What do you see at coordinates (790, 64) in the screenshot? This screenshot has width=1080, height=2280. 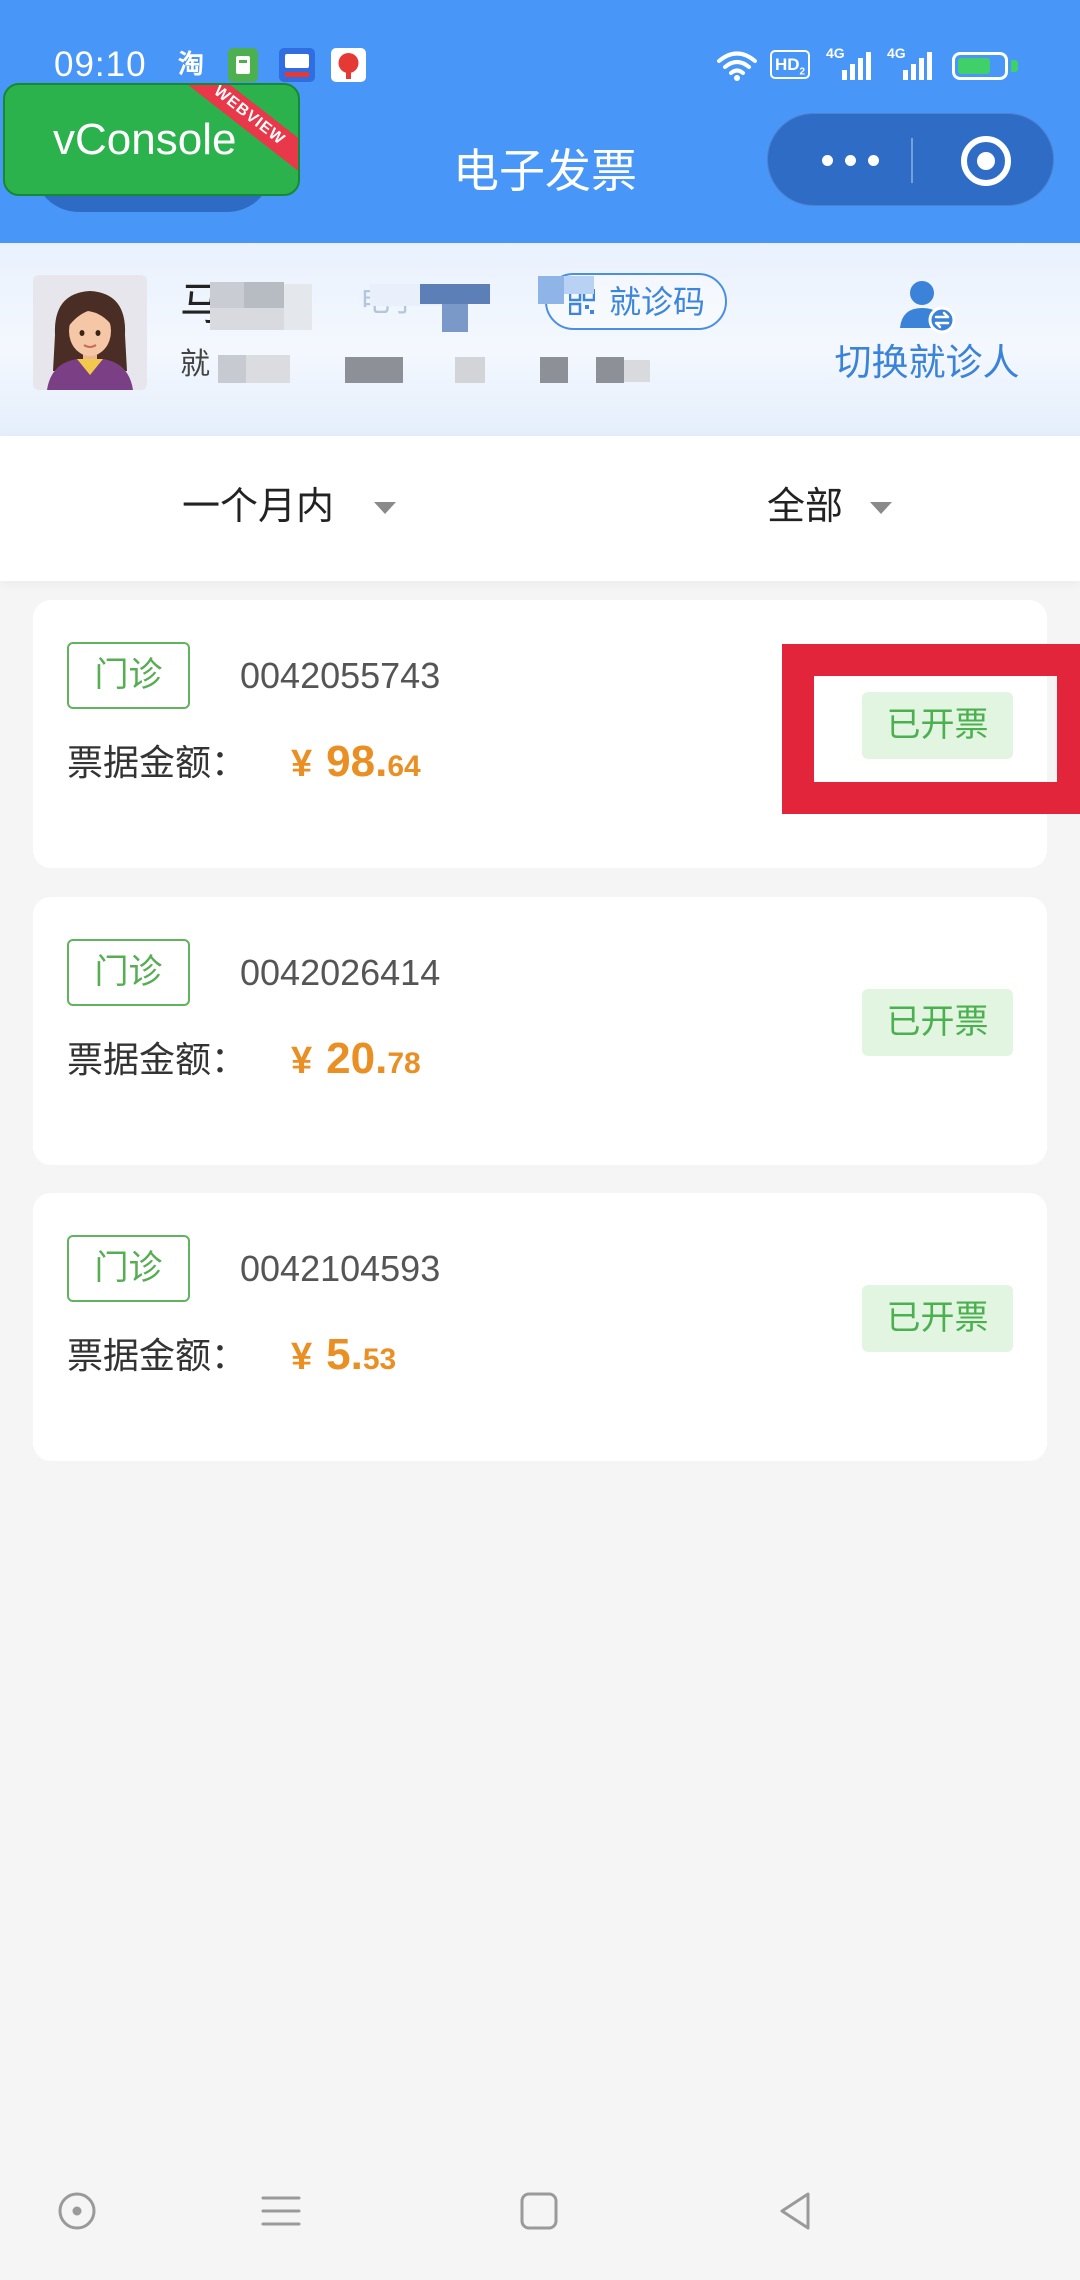 I see `hd-voice-icon: HD2` at bounding box center [790, 64].